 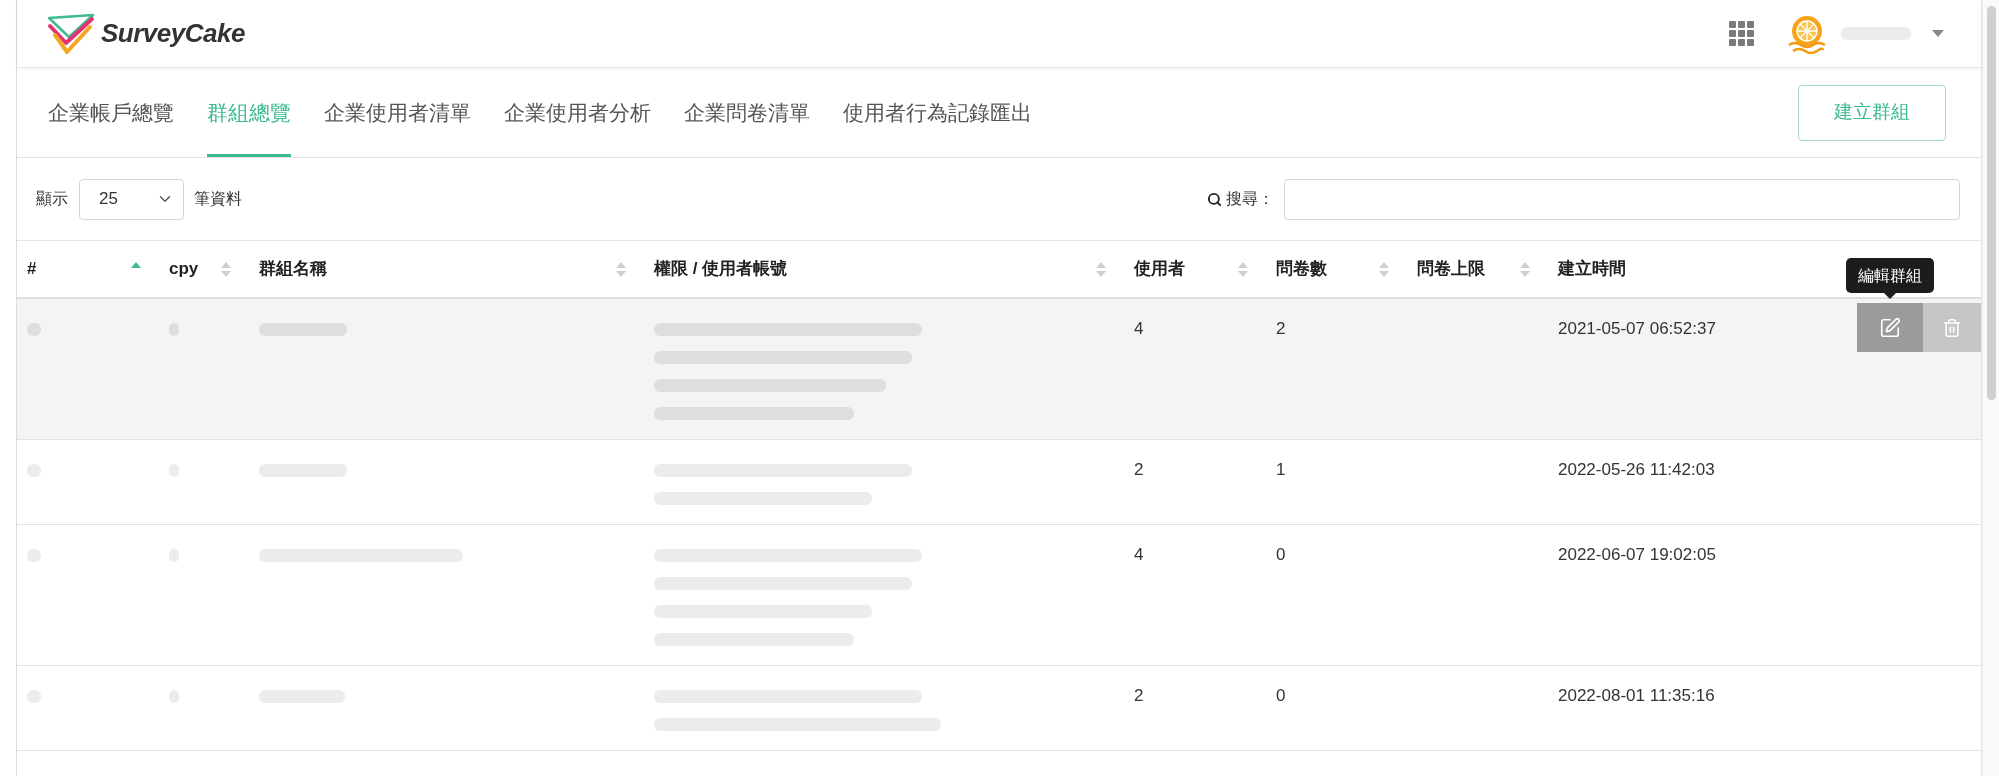 What do you see at coordinates (1699, 708) in the screenshot?
I see `table-cell: 2022-08-01 11:35:16` at bounding box center [1699, 708].